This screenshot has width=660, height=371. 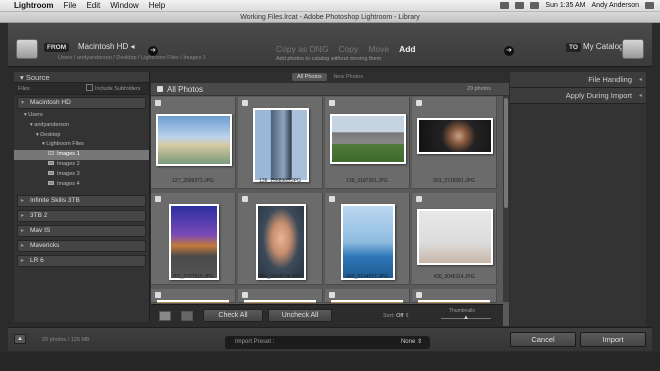 I want to click on tab-all-photos: All Photos, so click(x=309, y=77).